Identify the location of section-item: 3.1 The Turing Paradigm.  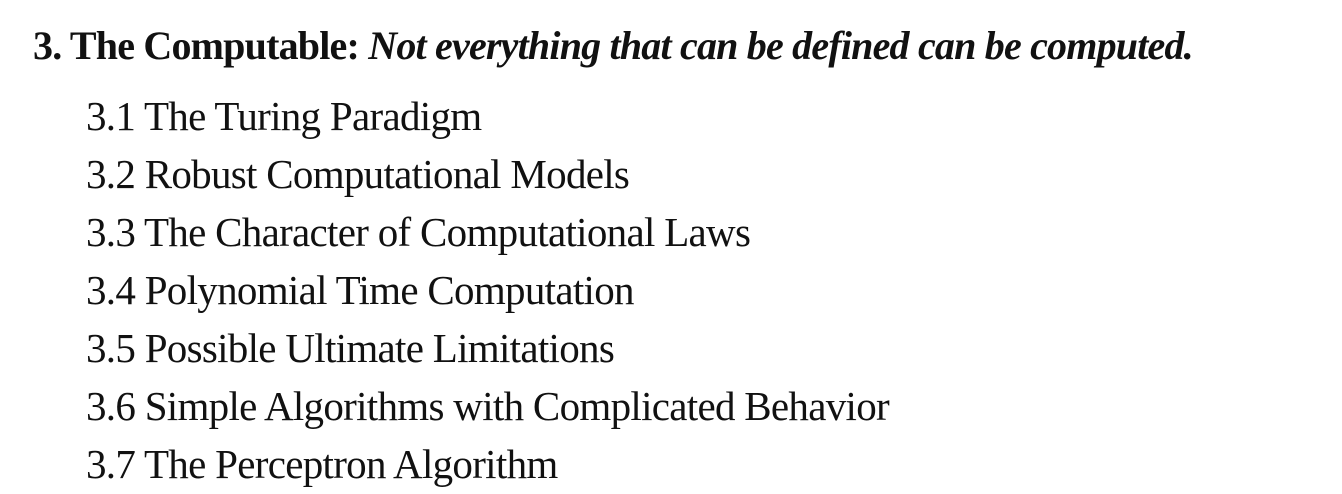
(284, 116).